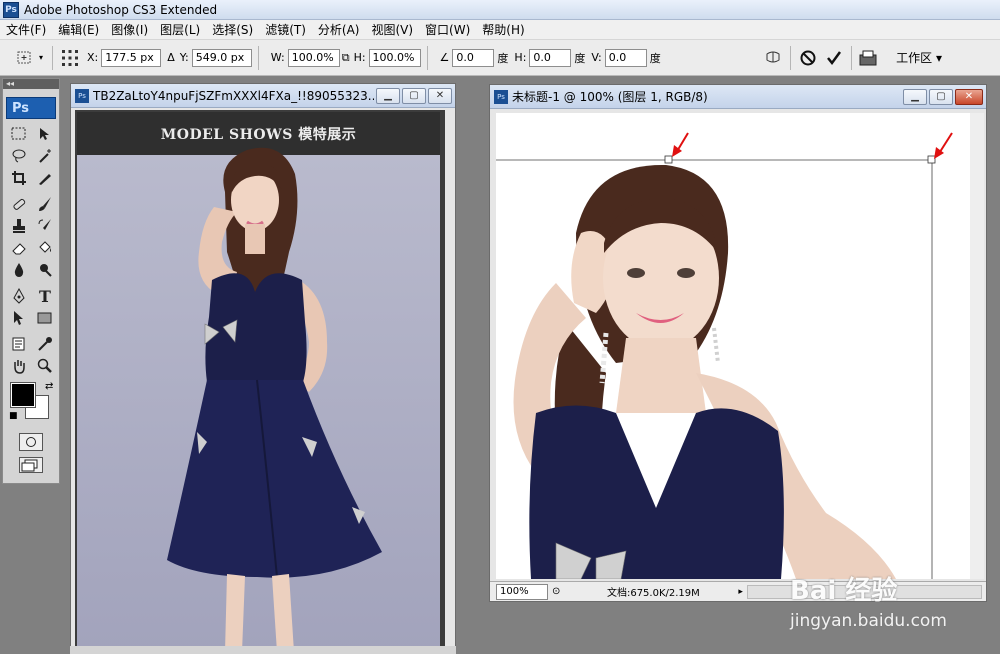  What do you see at coordinates (19, 248) in the screenshot?
I see `eraser-tool-icon` at bounding box center [19, 248].